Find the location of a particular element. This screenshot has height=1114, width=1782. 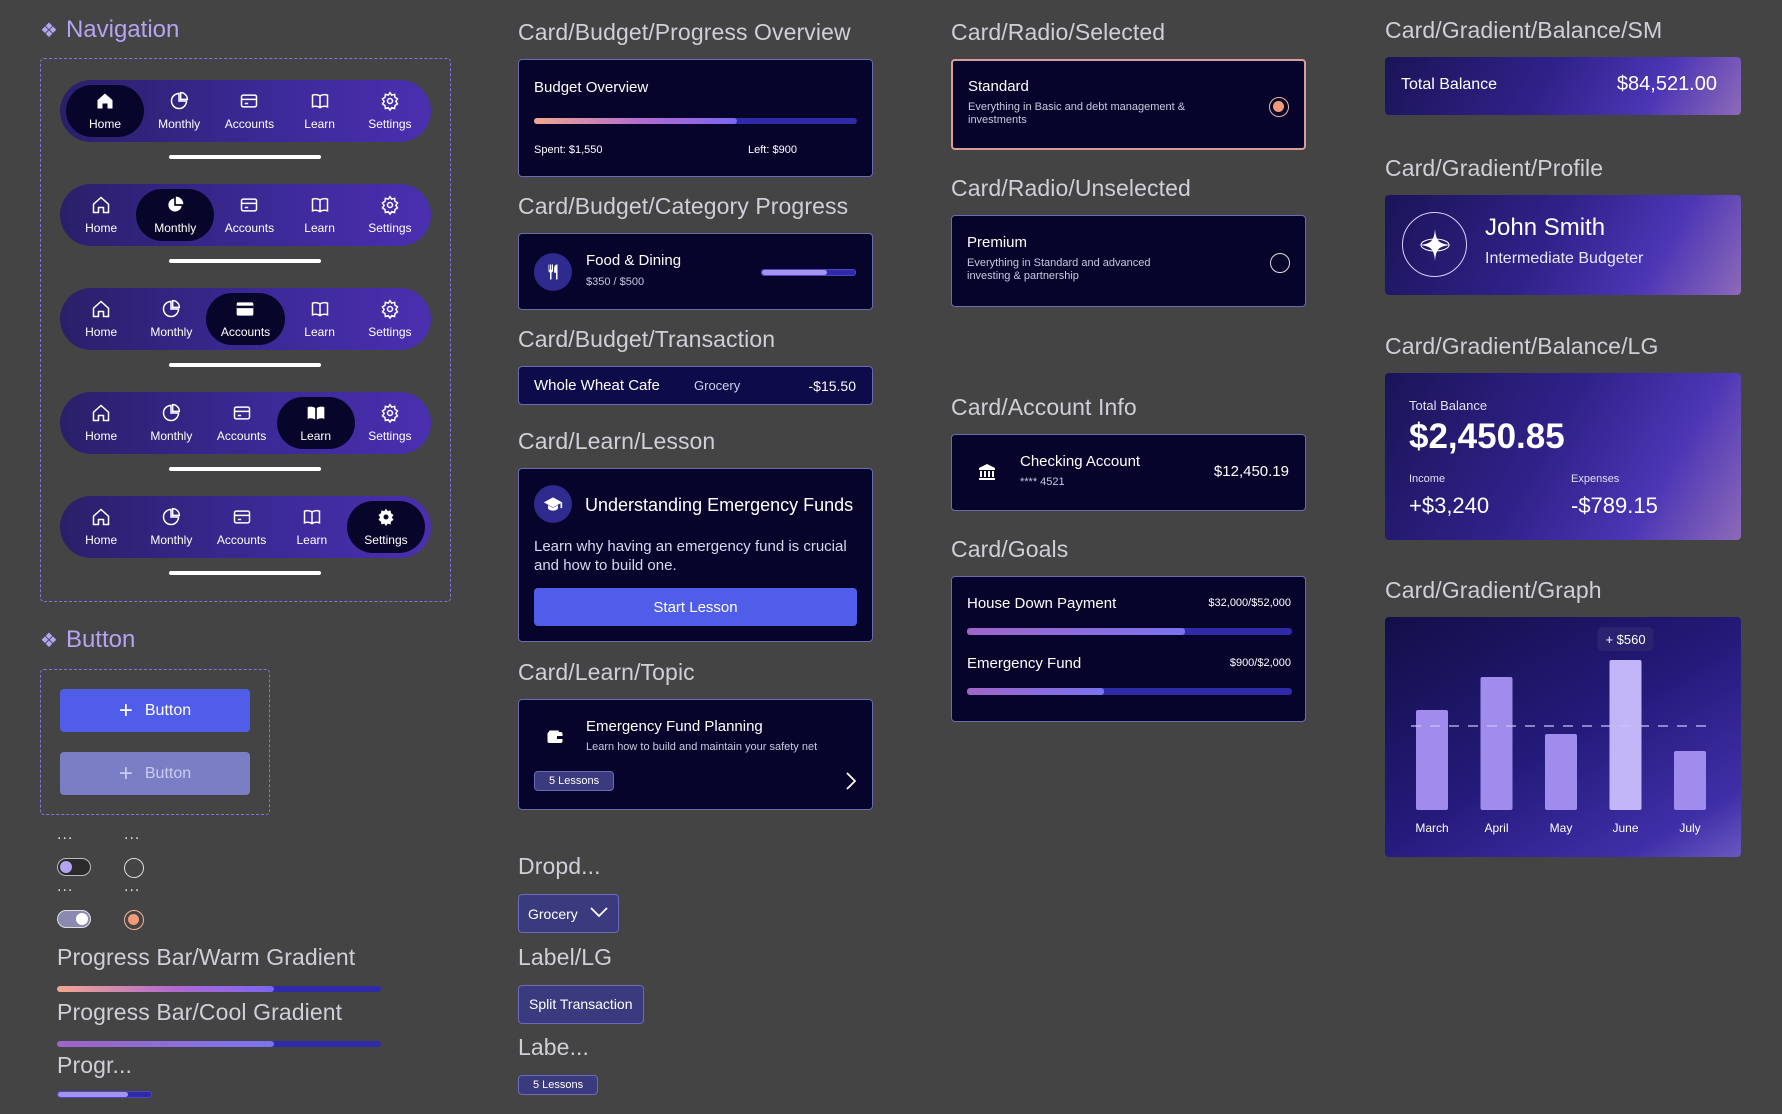

dropdown-value: Grocery is located at coordinates (553, 913).